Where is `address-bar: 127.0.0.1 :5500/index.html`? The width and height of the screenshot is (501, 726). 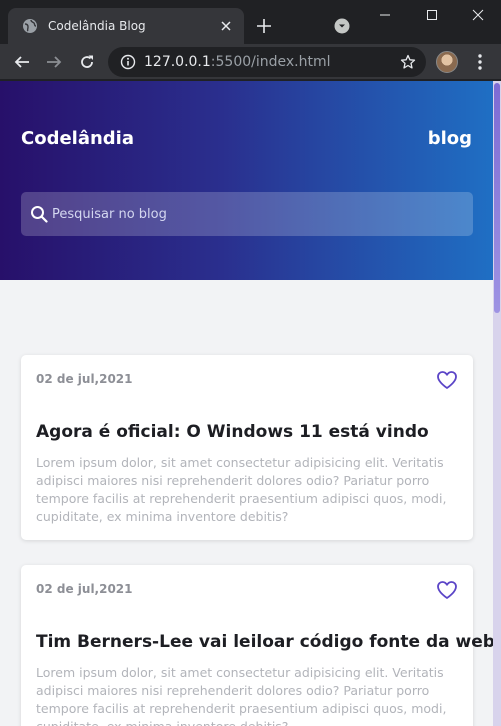
address-bar: 127.0.0.1 :5500/index.html is located at coordinates (267, 62).